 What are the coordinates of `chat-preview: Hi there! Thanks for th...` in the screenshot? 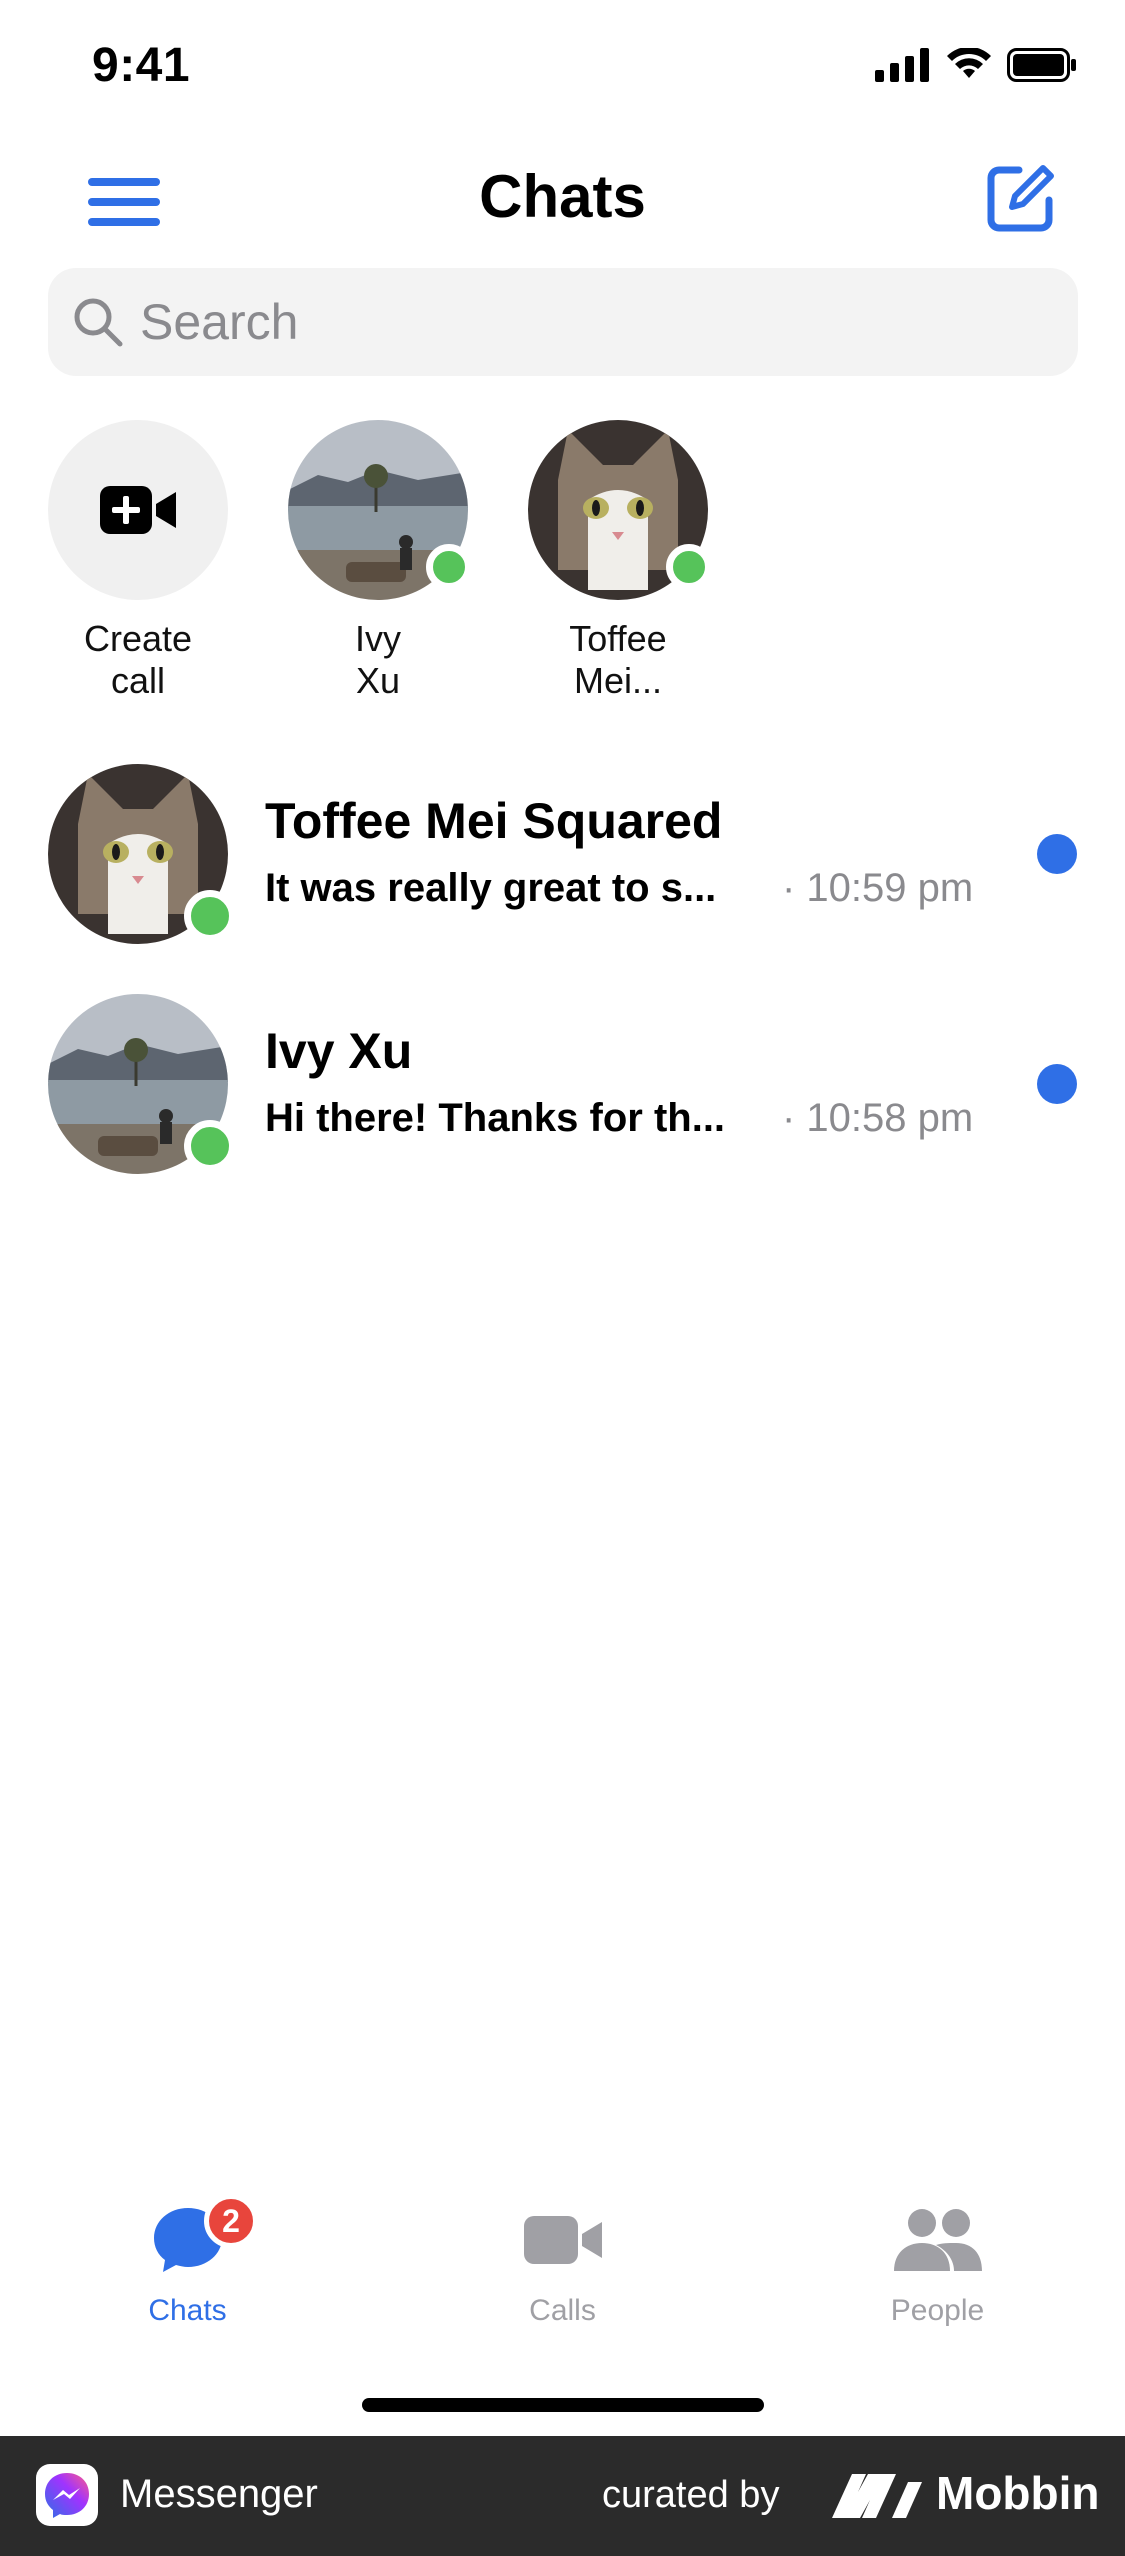 It's located at (495, 1118).